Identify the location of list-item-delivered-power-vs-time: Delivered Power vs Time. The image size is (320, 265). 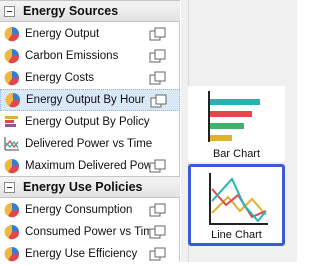
(90, 144).